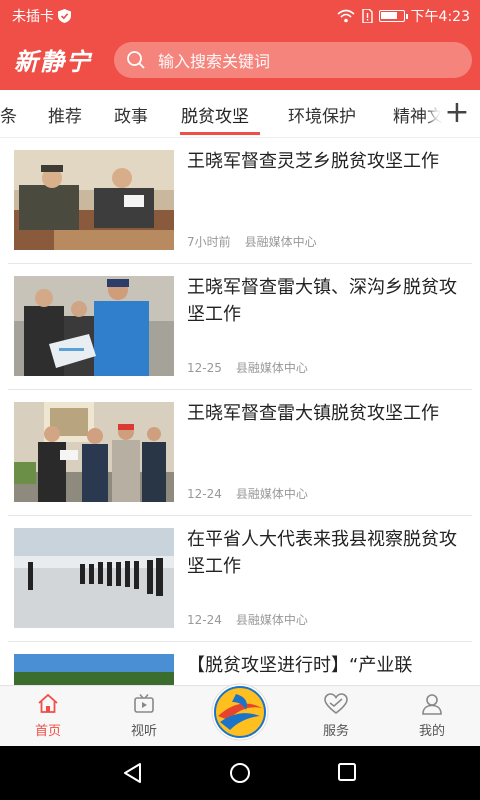 The height and width of the screenshot is (800, 480). What do you see at coordinates (431, 731) in the screenshot?
I see `nav-profile-label: 我的` at bounding box center [431, 731].